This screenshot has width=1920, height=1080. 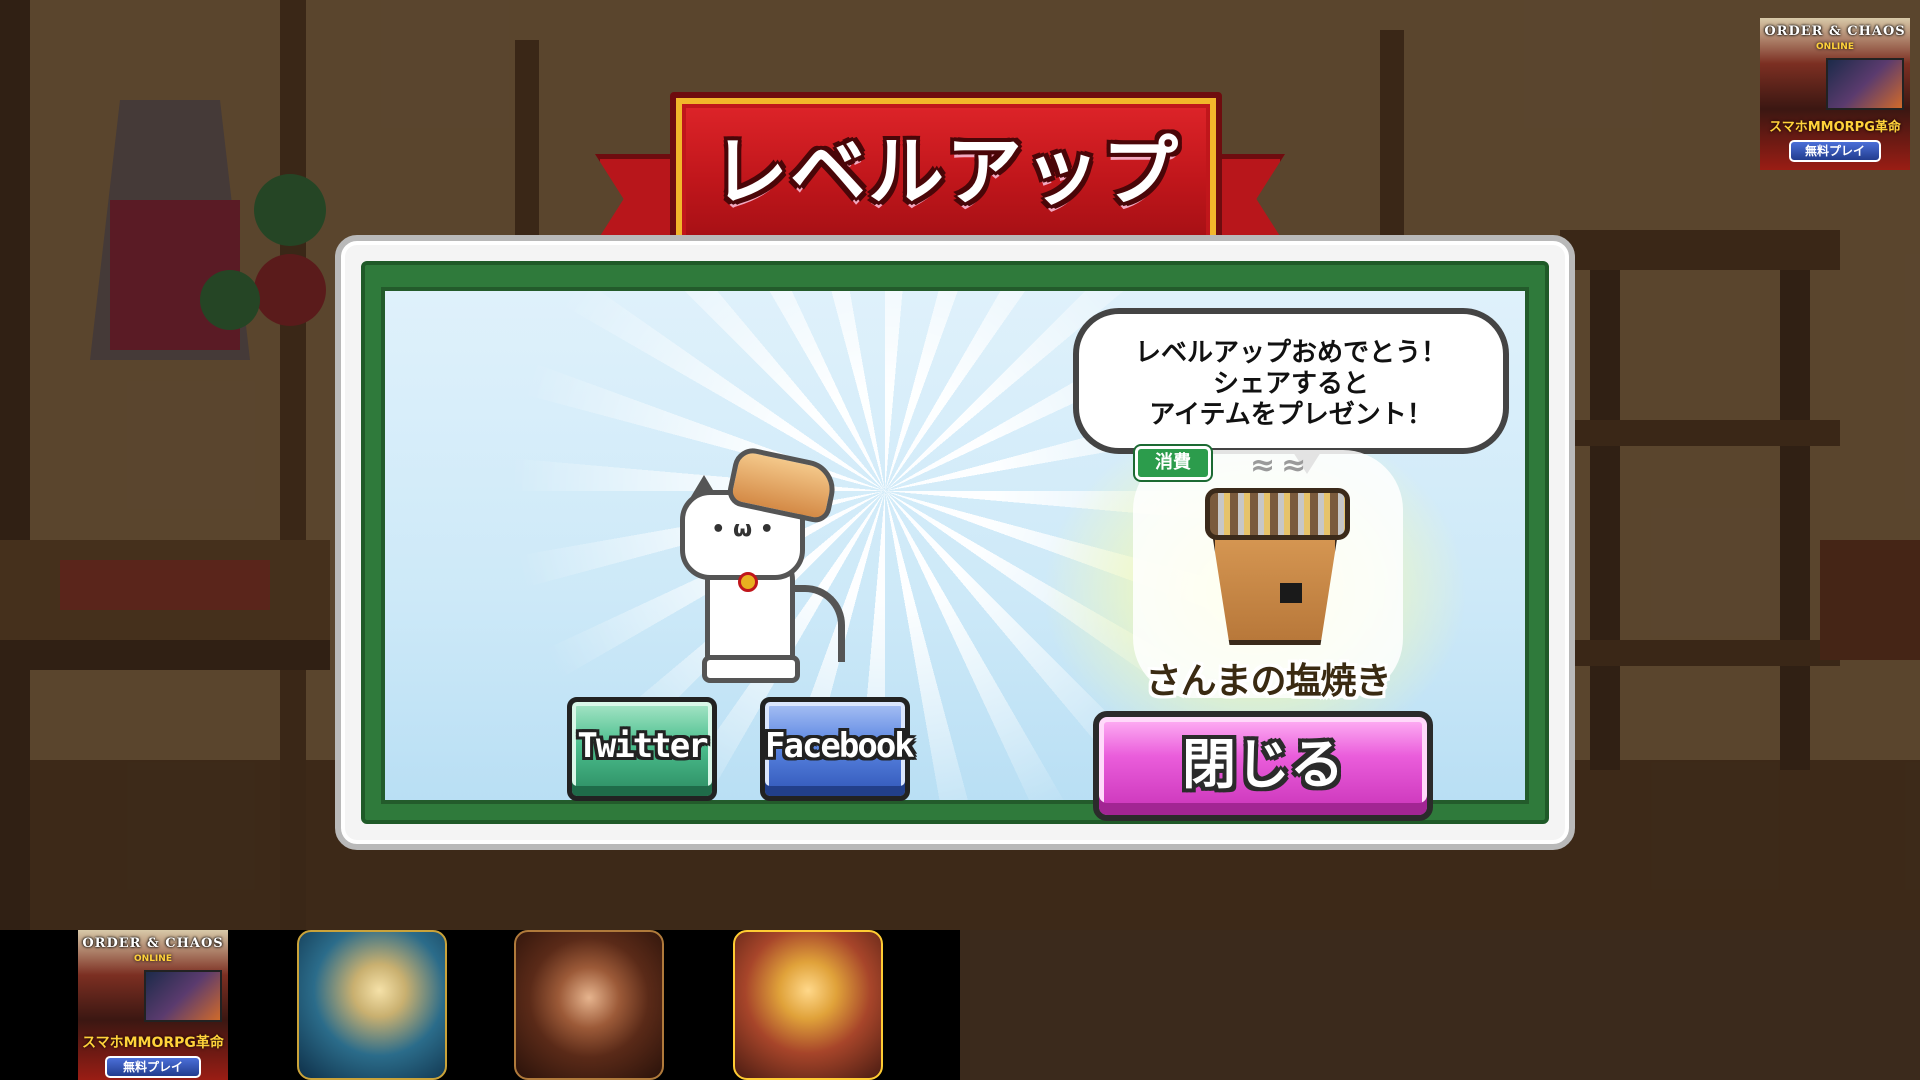 I want to click on anime-knight-app-icon, so click(x=372, y=1005).